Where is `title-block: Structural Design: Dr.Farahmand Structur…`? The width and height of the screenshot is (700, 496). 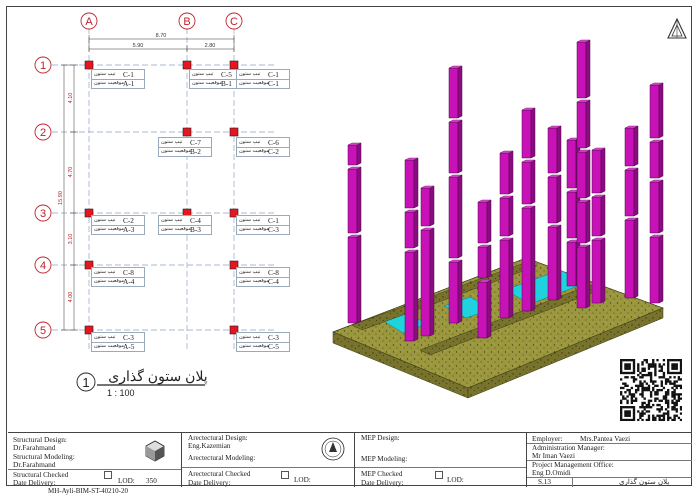
title-block: Structural Design: Dr.Farahmand Structur… is located at coordinates (350, 459).